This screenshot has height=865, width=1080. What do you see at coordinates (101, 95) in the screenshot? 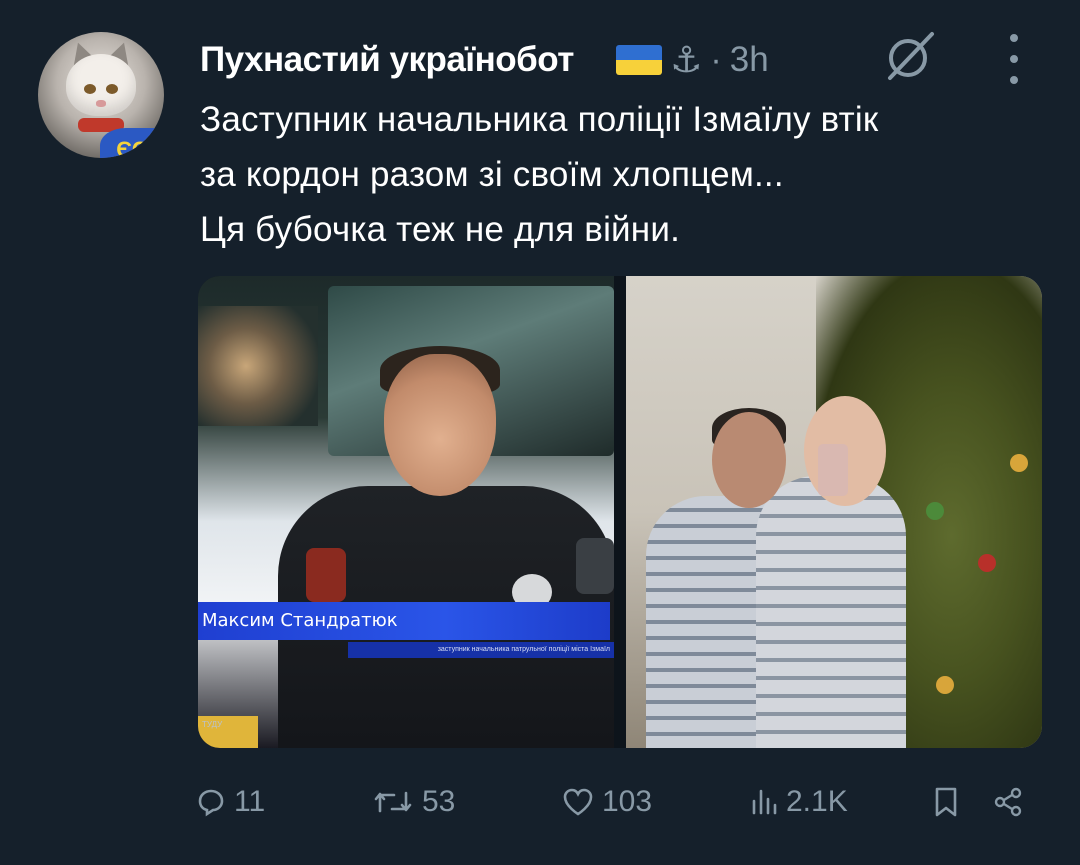
I see `avatar: ЄС` at bounding box center [101, 95].